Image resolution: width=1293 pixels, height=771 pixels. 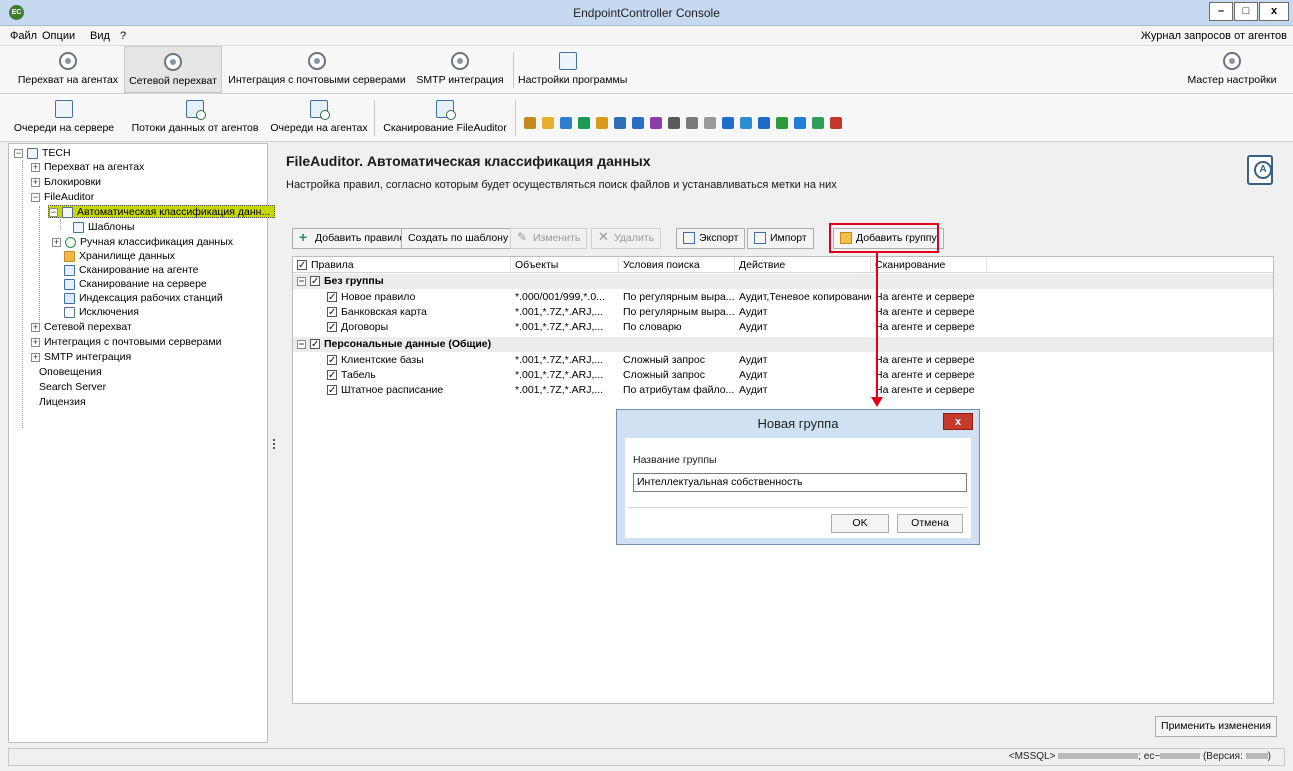 What do you see at coordinates (68, 69) in the screenshot?
I see `agent-intercept-button: Перехват на агентах` at bounding box center [68, 69].